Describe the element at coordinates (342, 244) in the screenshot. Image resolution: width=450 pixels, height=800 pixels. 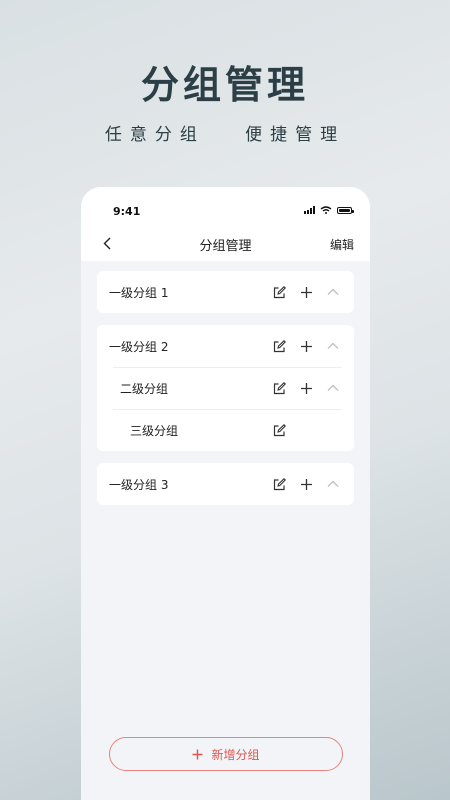
I see `edit-button: 编辑` at that location.